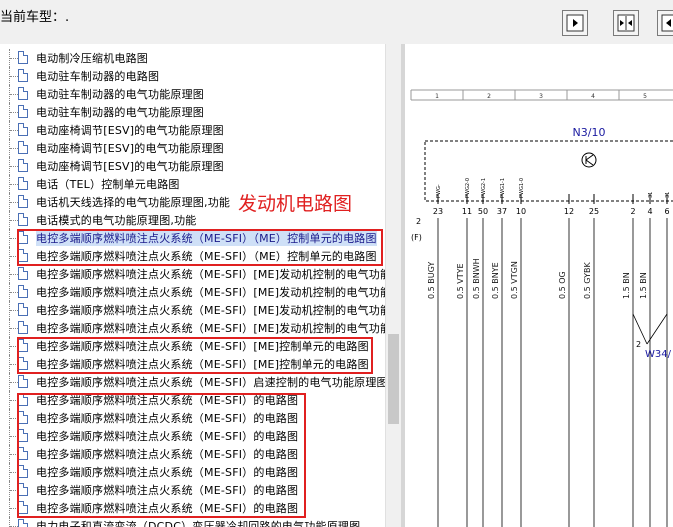  I want to click on arrows-split-icon, so click(626, 23).